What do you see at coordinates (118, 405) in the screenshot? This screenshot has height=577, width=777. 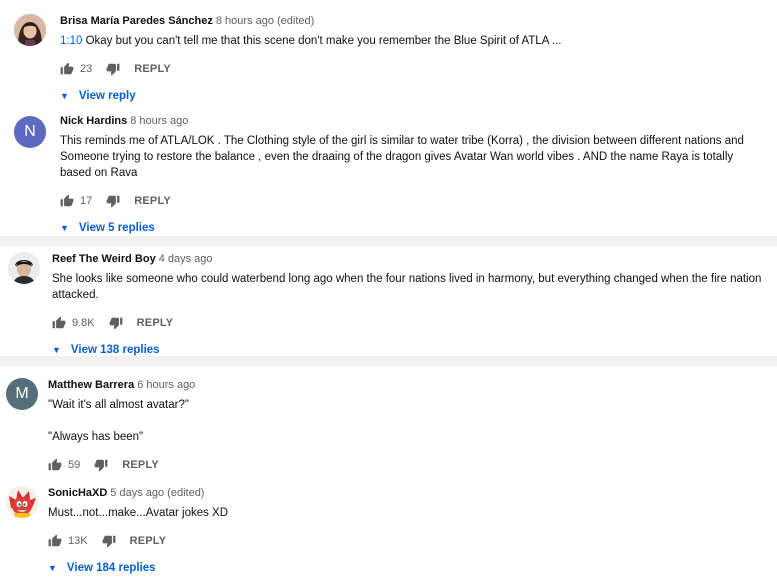 I see `comment-text-line: "Wait it's all almost avatar?"` at bounding box center [118, 405].